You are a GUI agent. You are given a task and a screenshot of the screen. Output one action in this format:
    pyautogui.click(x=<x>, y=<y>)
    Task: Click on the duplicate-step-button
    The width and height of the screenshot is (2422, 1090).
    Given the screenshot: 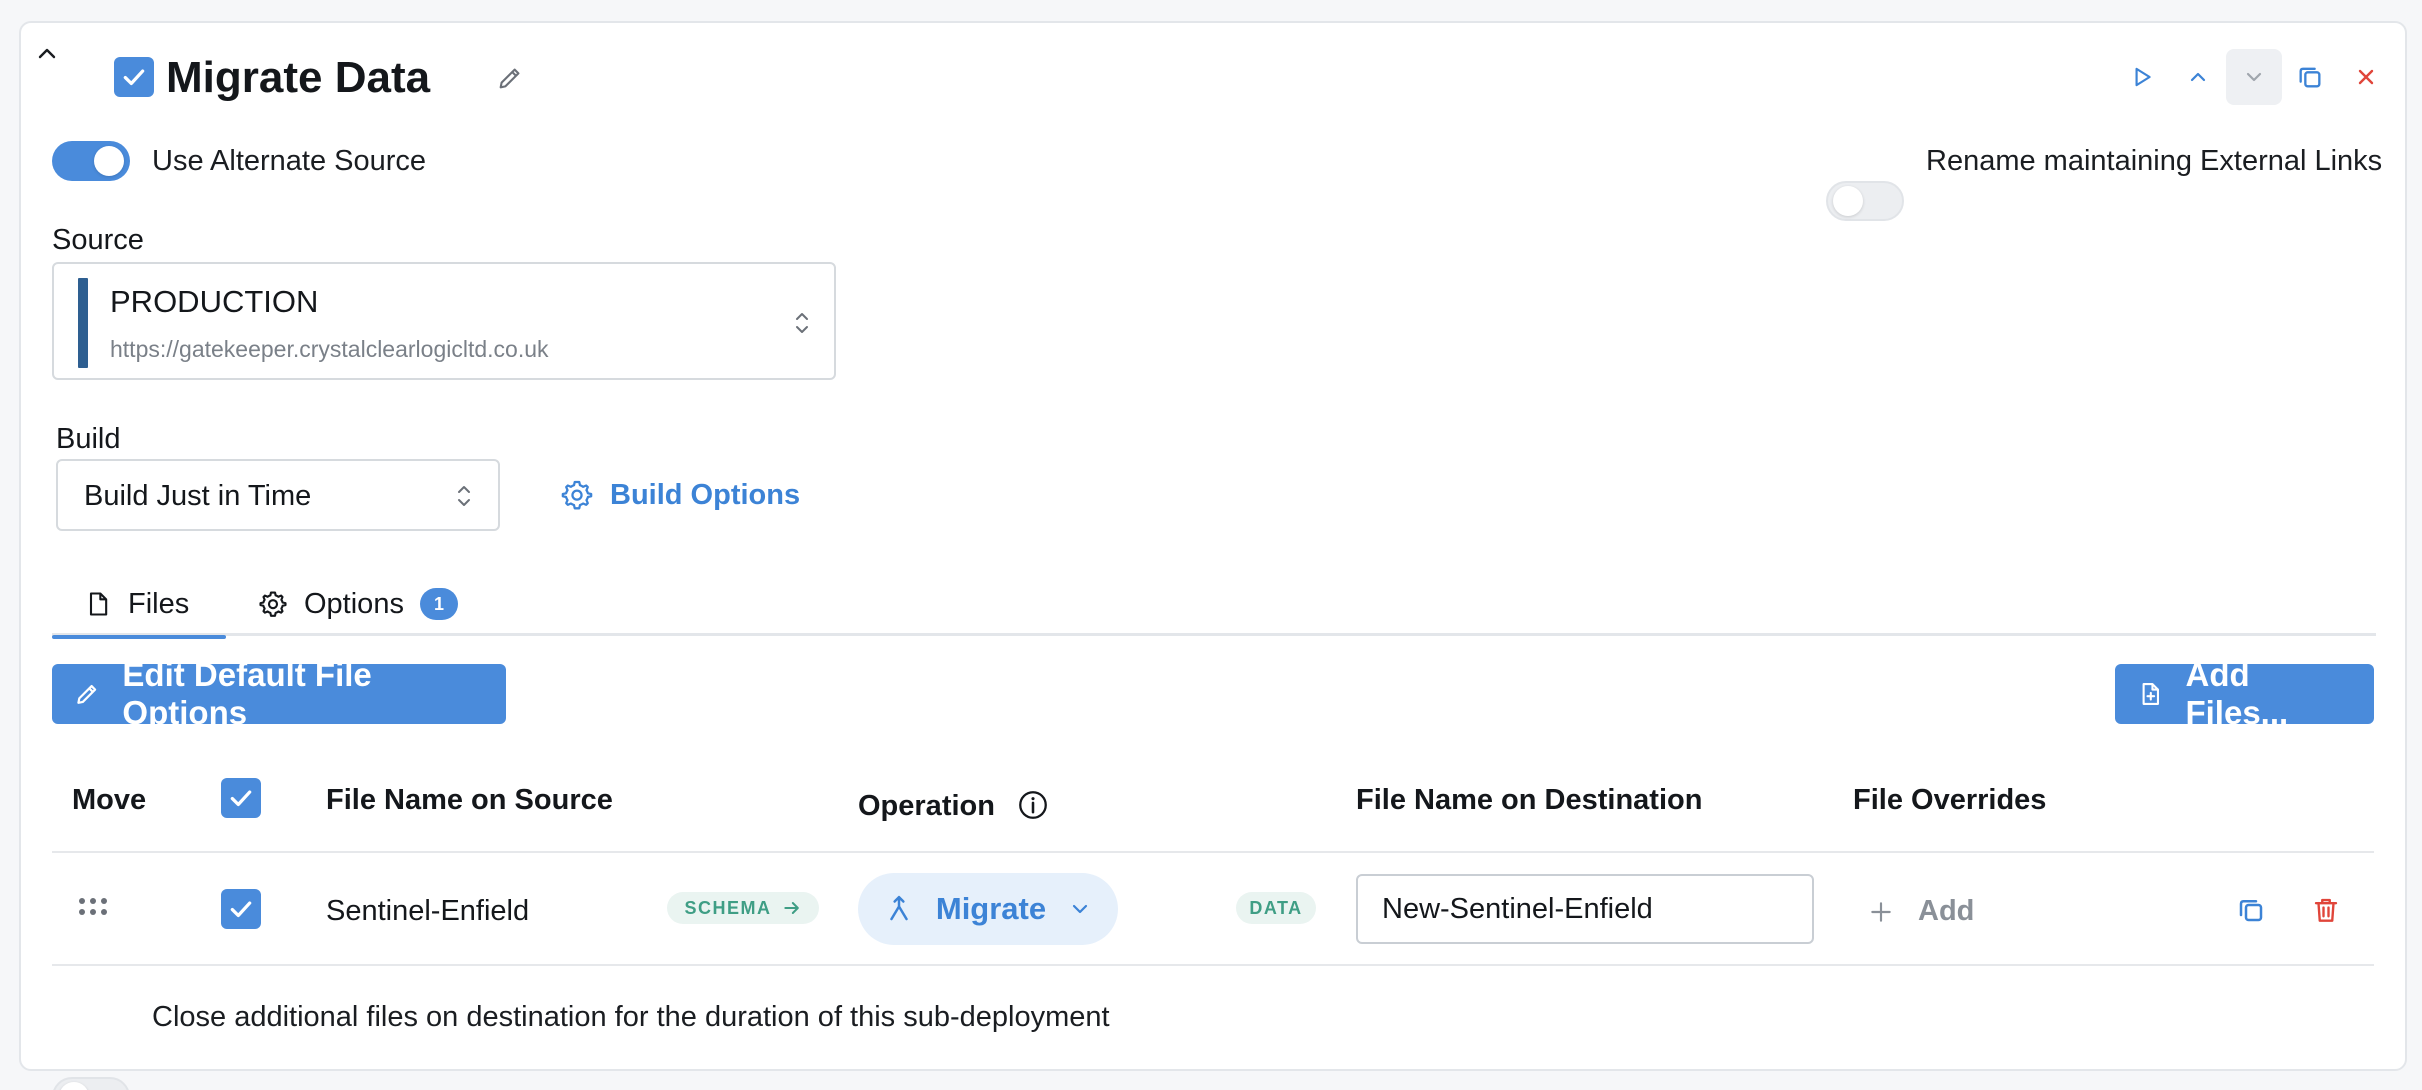 What is the action you would take?
    pyautogui.click(x=2310, y=77)
    